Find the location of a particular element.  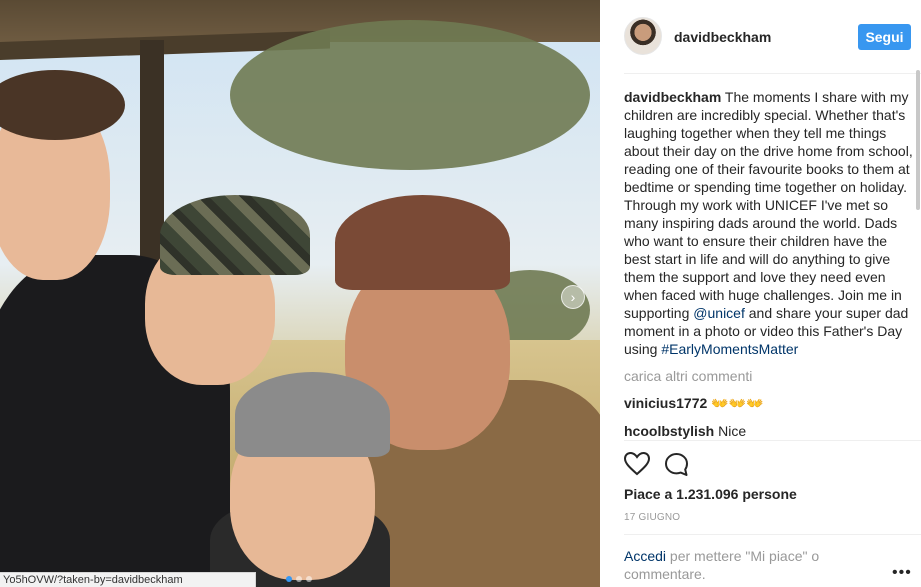

load-more-comments: carica altri commenti is located at coordinates (769, 376).